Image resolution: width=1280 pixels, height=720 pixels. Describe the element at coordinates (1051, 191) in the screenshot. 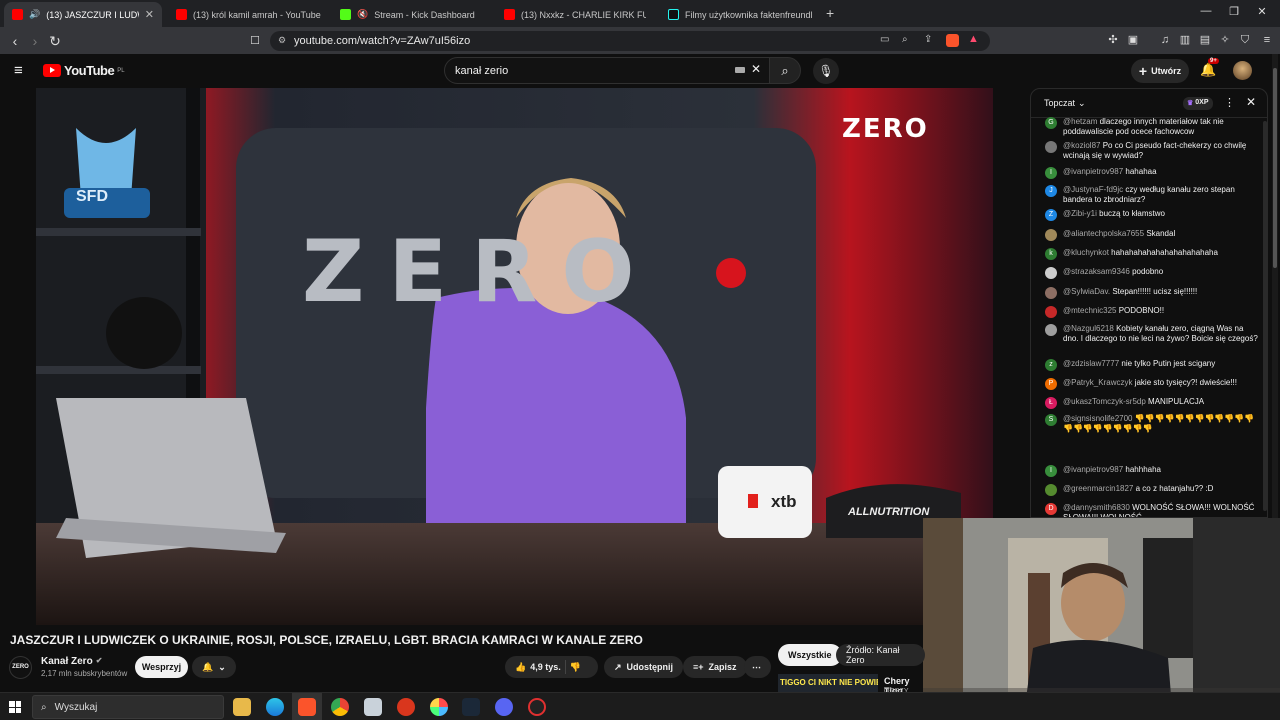

I see `chat-avatar: J` at that location.